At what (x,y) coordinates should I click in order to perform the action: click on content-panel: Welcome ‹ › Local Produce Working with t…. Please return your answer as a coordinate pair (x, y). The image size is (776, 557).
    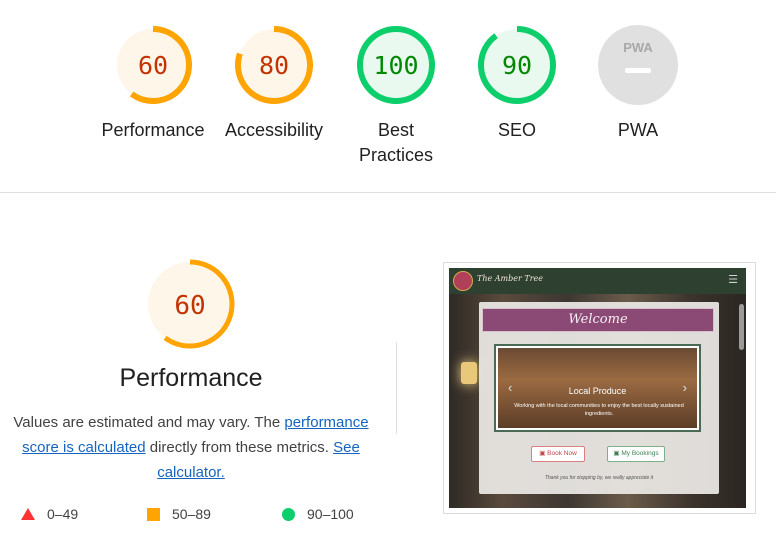
    Looking at the image, I should click on (599, 398).